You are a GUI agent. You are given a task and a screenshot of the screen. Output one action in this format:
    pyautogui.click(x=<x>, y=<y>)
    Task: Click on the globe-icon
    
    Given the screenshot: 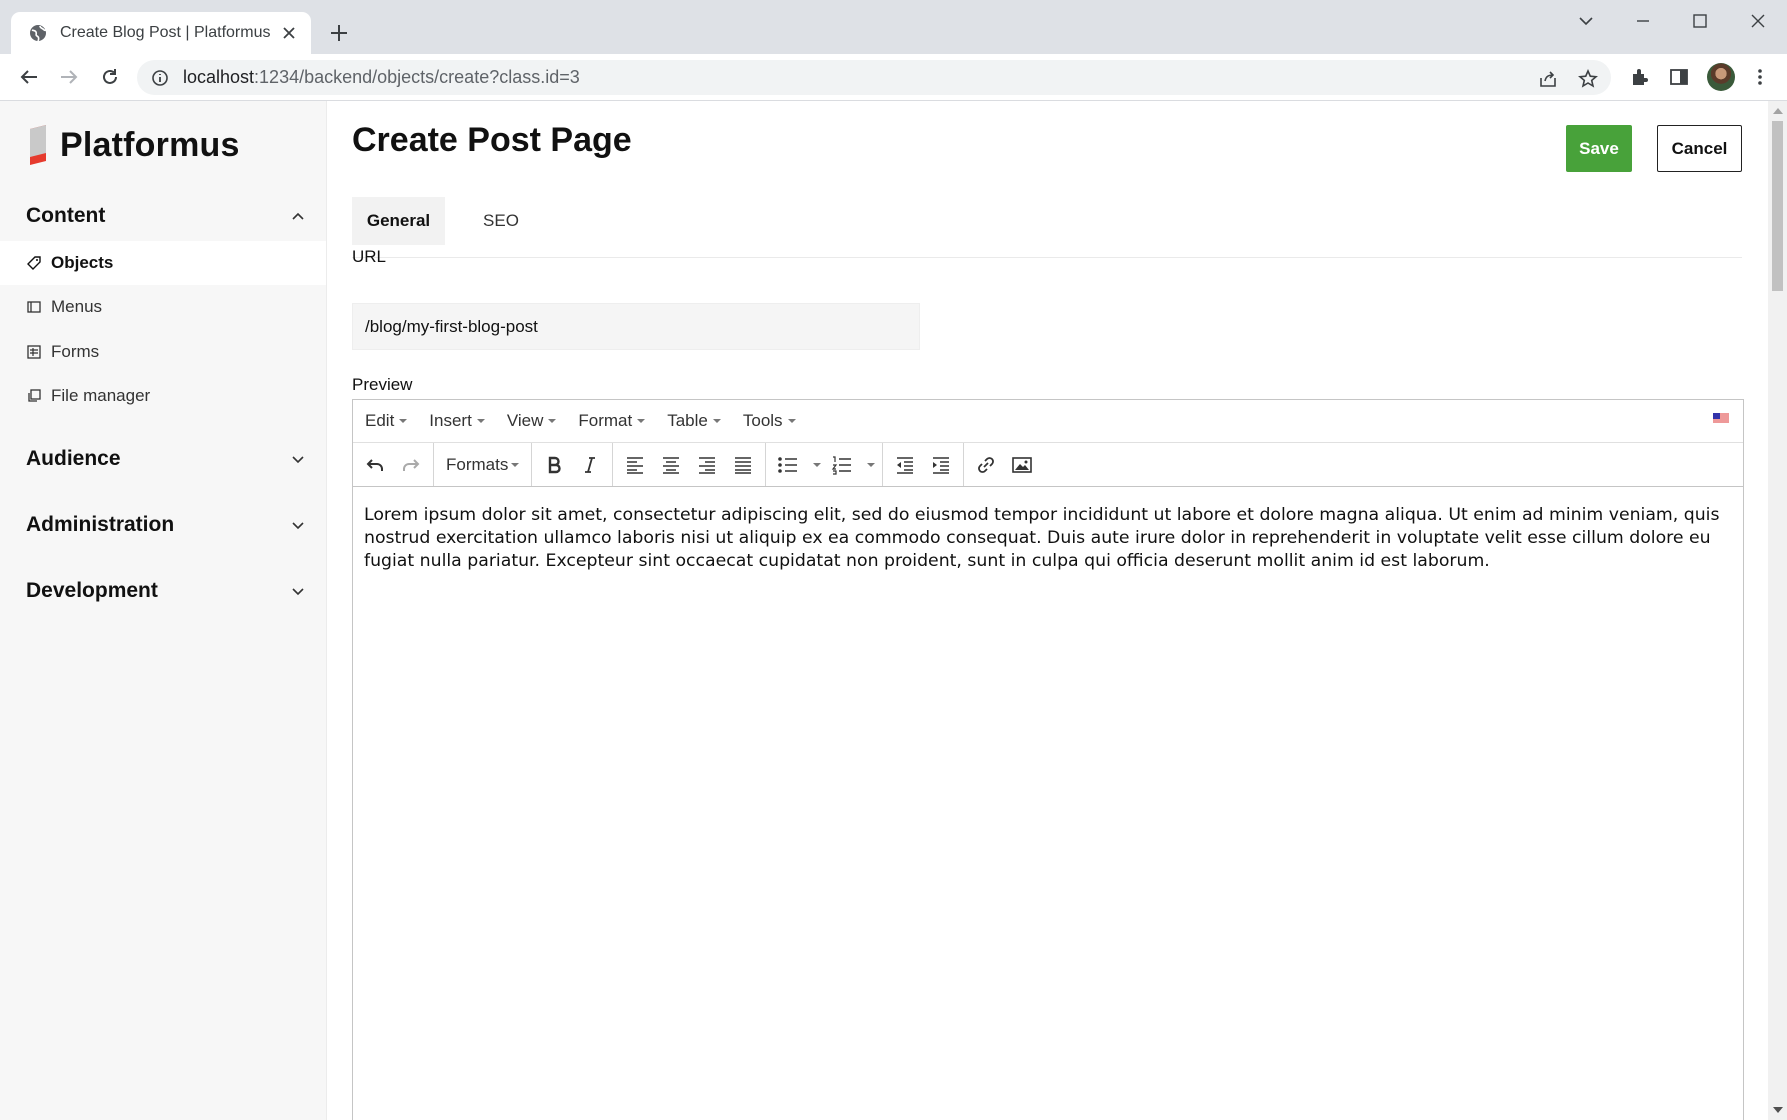 What is the action you would take?
    pyautogui.click(x=38, y=33)
    